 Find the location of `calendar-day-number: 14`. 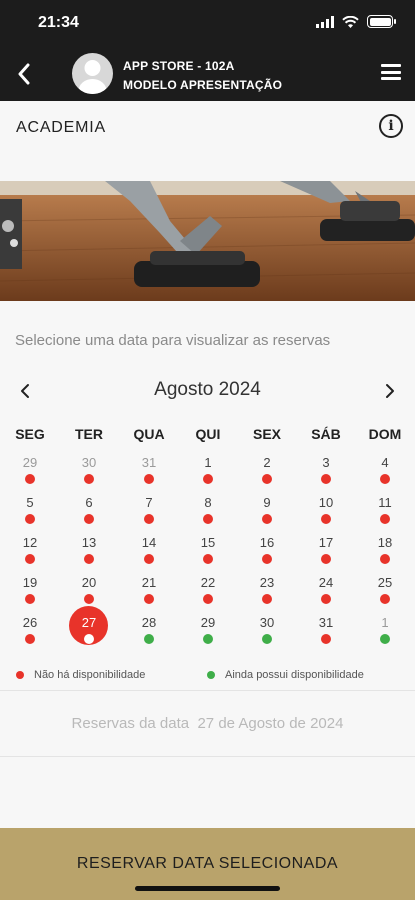

calendar-day-number: 14 is located at coordinates (149, 542).